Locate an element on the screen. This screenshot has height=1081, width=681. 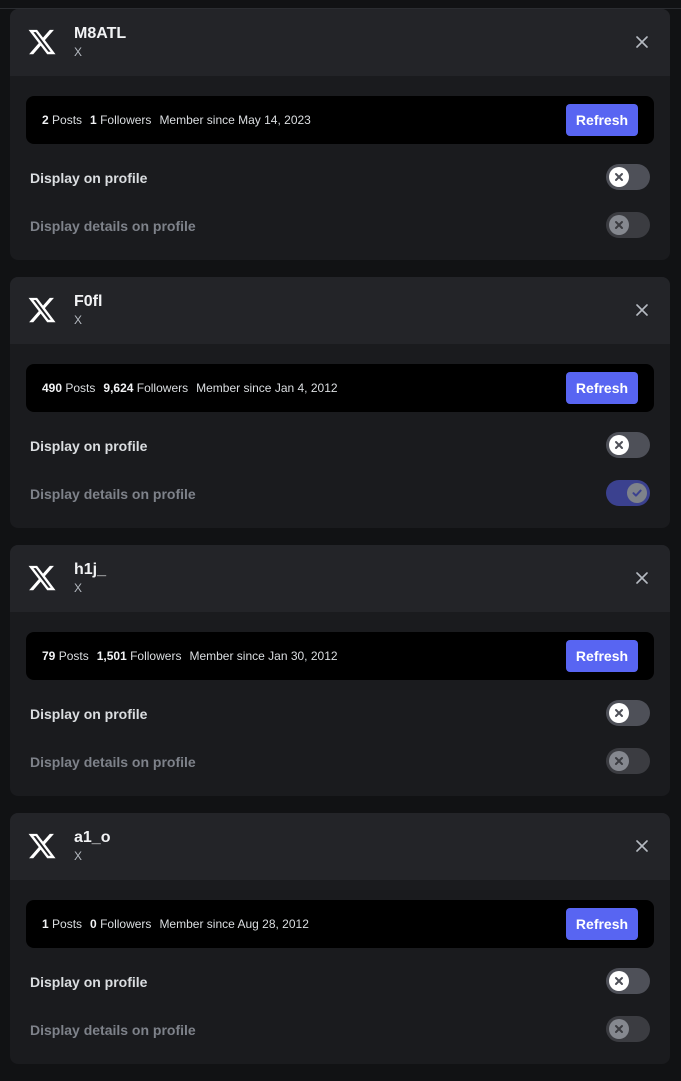
account-username: F0fl is located at coordinates (88, 301).